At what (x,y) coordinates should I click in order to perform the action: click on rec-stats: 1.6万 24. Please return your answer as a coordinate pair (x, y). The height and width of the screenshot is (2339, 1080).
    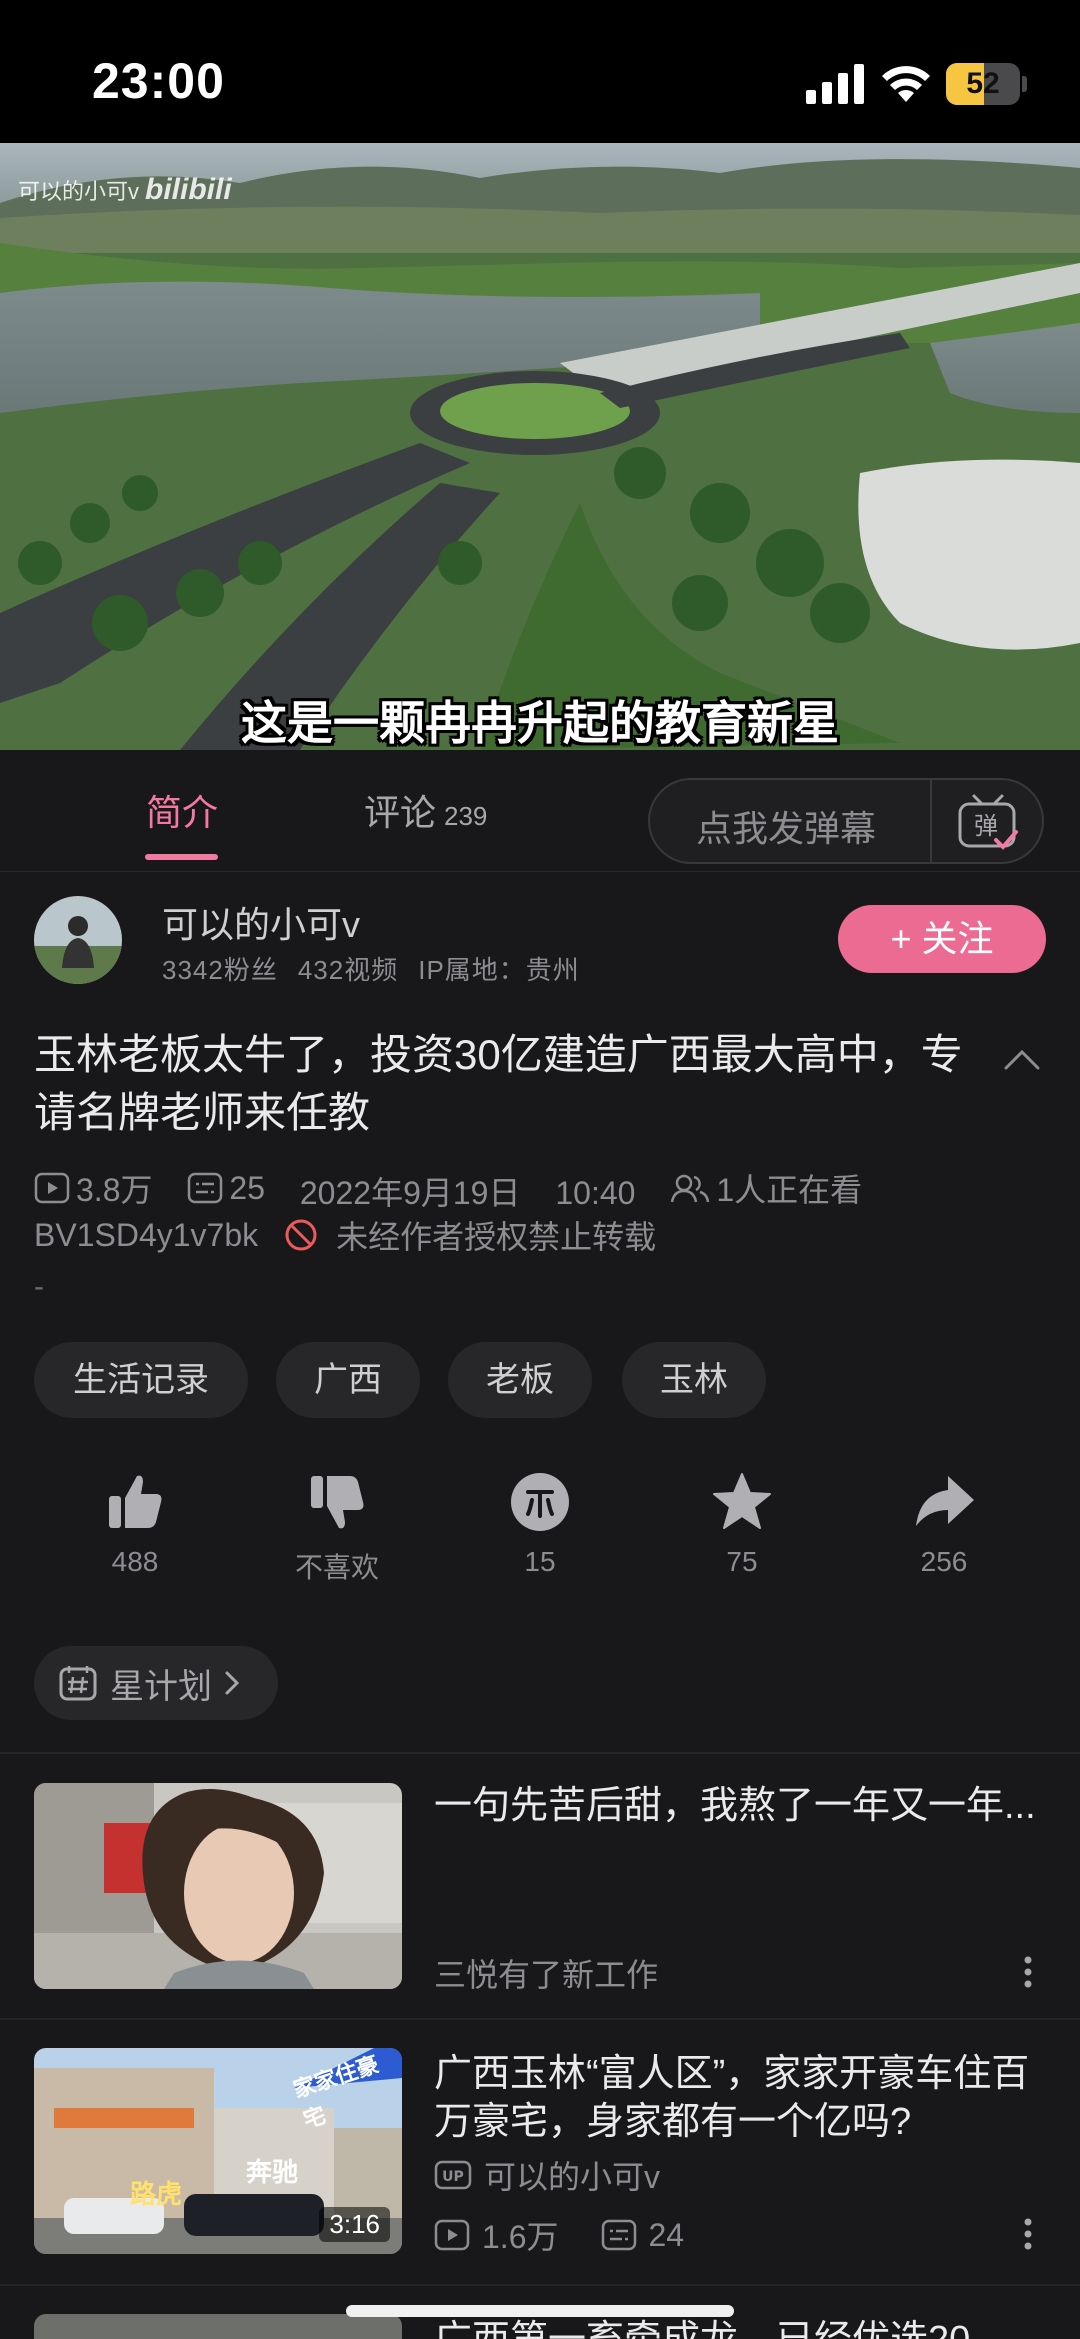
    Looking at the image, I should click on (559, 2235).